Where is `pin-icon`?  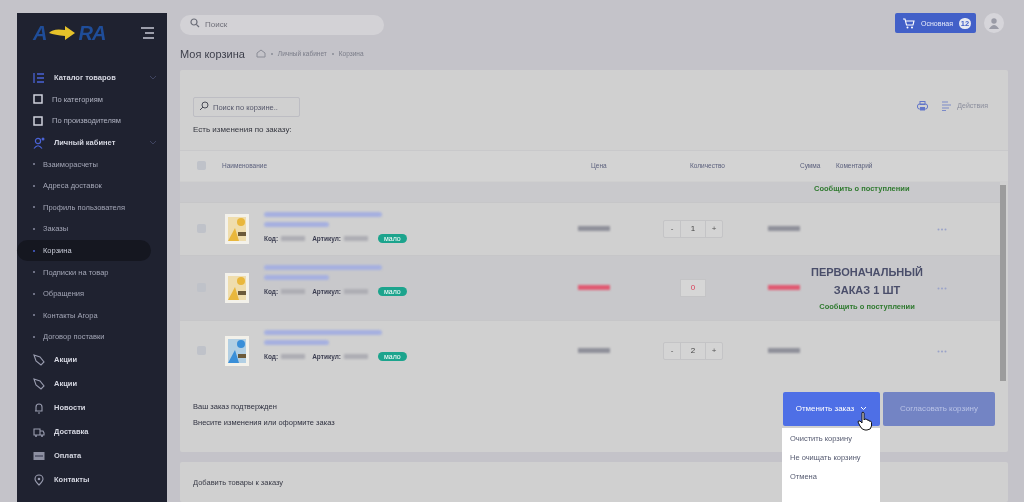
pin-icon is located at coordinates (39, 479).